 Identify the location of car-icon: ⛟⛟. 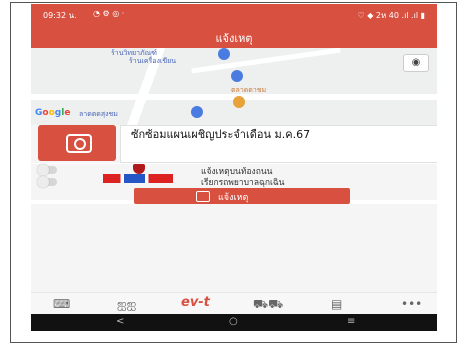
(268, 305).